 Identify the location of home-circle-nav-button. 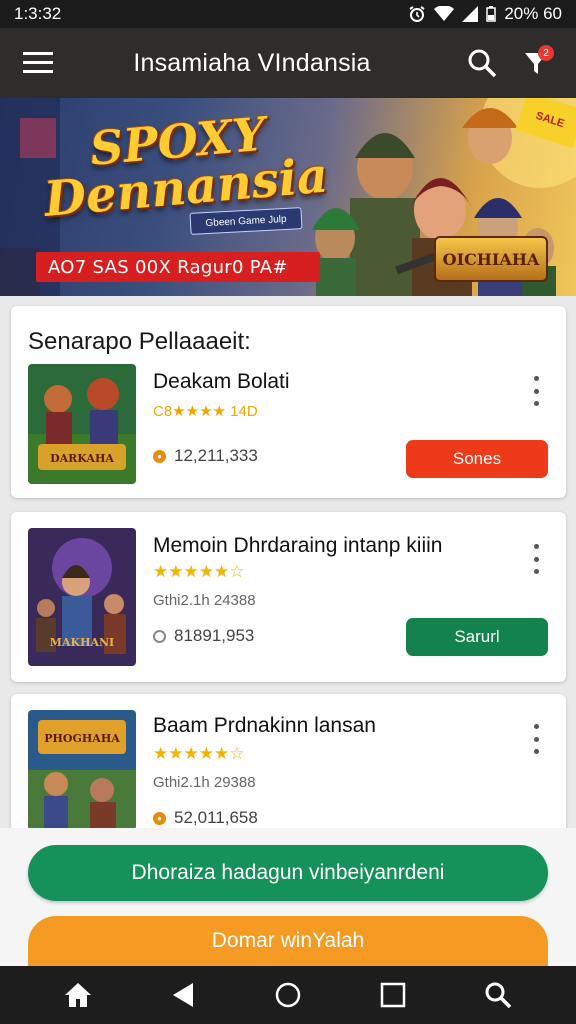
(288, 995).